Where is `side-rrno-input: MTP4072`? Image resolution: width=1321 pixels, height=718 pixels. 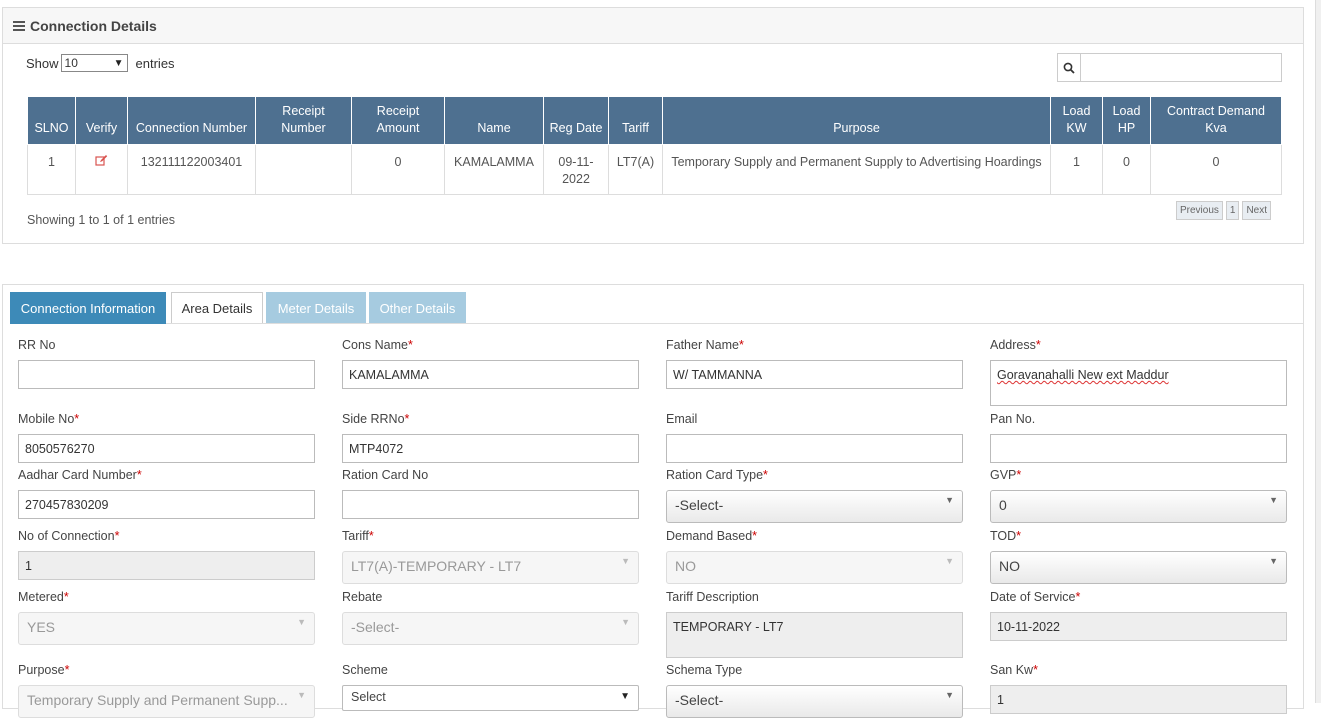 side-rrno-input: MTP4072 is located at coordinates (490, 448).